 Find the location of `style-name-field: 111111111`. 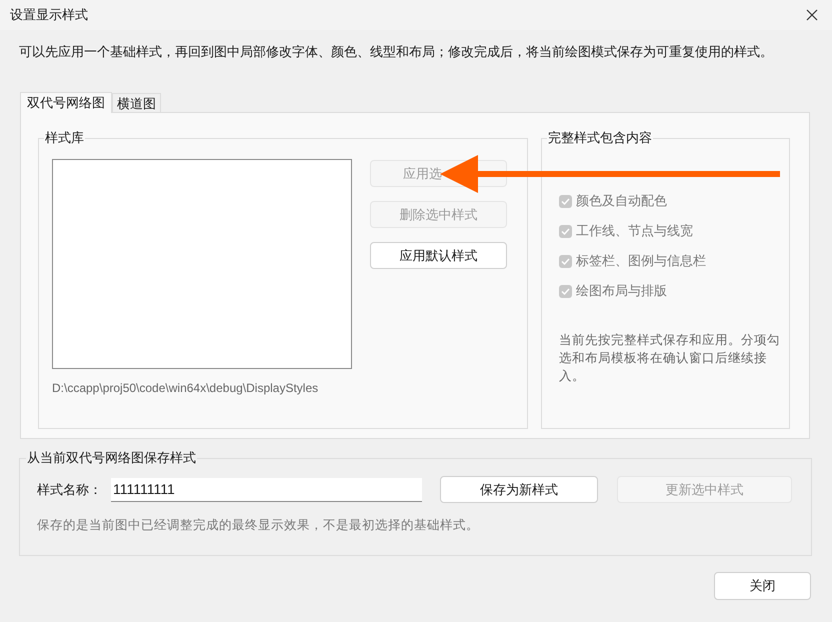

style-name-field: 111111111 is located at coordinates (266, 490).